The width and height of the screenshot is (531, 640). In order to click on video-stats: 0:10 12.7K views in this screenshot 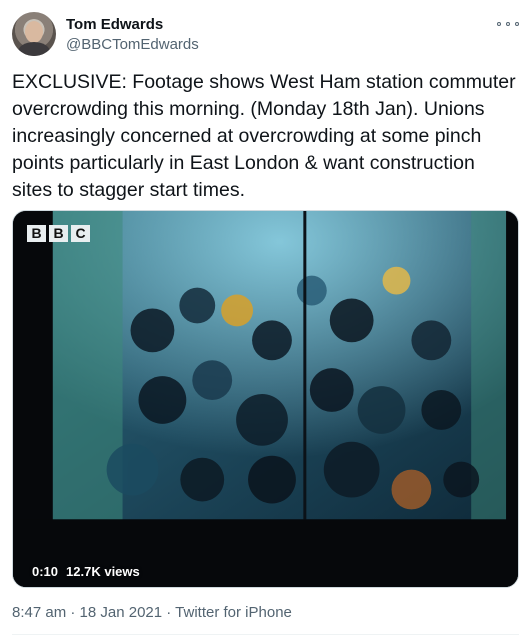, I will do `click(86, 571)`.